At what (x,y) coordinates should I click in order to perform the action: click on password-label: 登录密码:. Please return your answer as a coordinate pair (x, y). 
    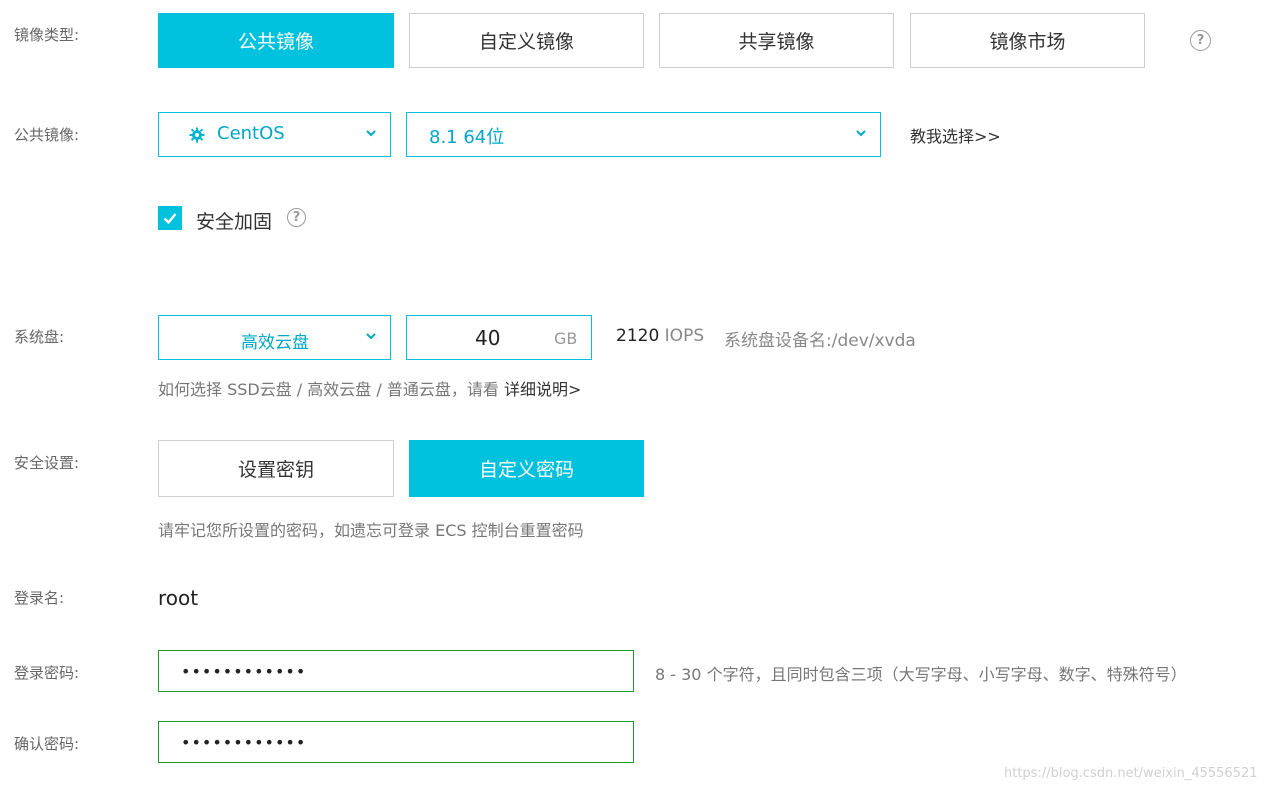
    Looking at the image, I should click on (47, 673).